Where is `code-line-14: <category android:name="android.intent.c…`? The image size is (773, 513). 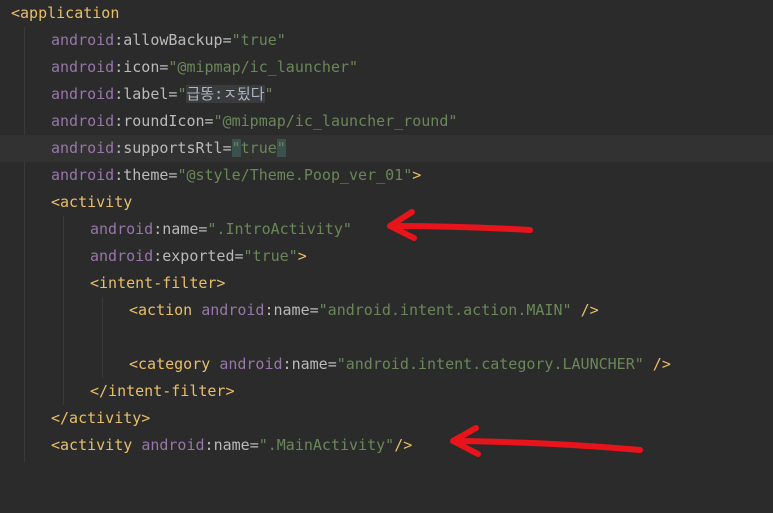
code-line-14: <category android:name="android.intent.c… is located at coordinates (386, 364).